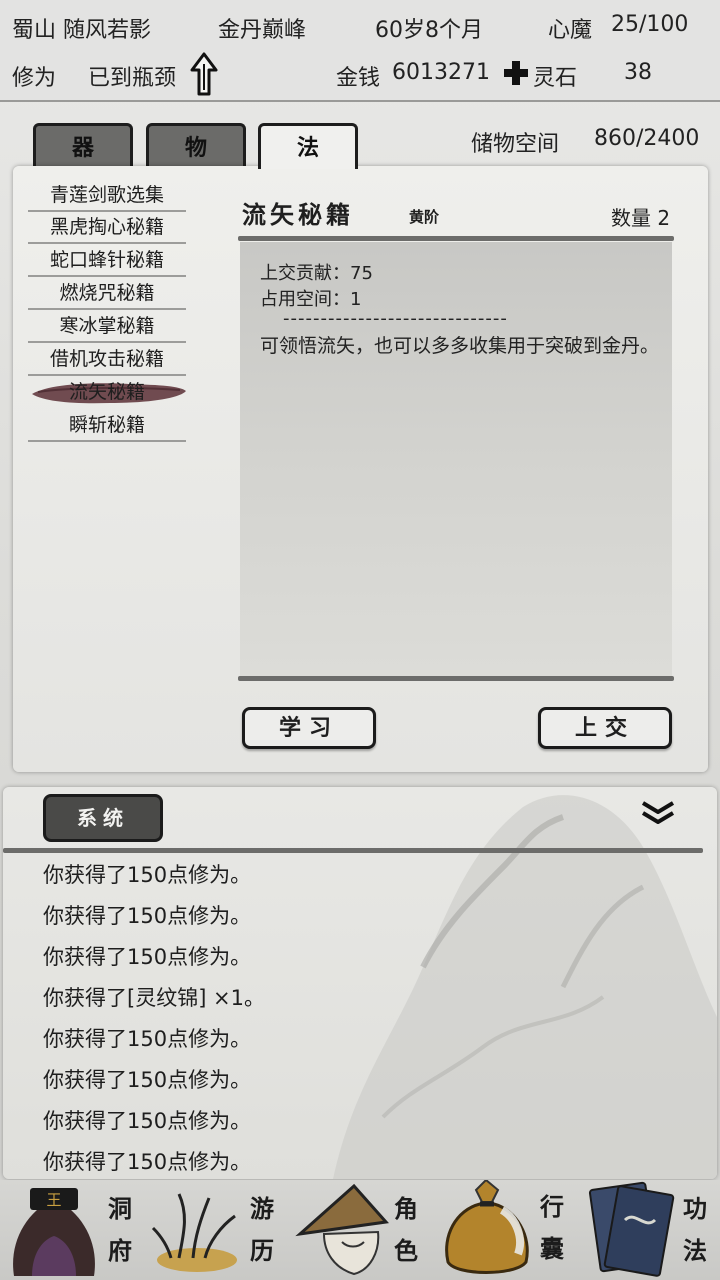 The image size is (720, 1280). What do you see at coordinates (650, 24) in the screenshot?
I see `heart-demon-value: 25/100` at bounding box center [650, 24].